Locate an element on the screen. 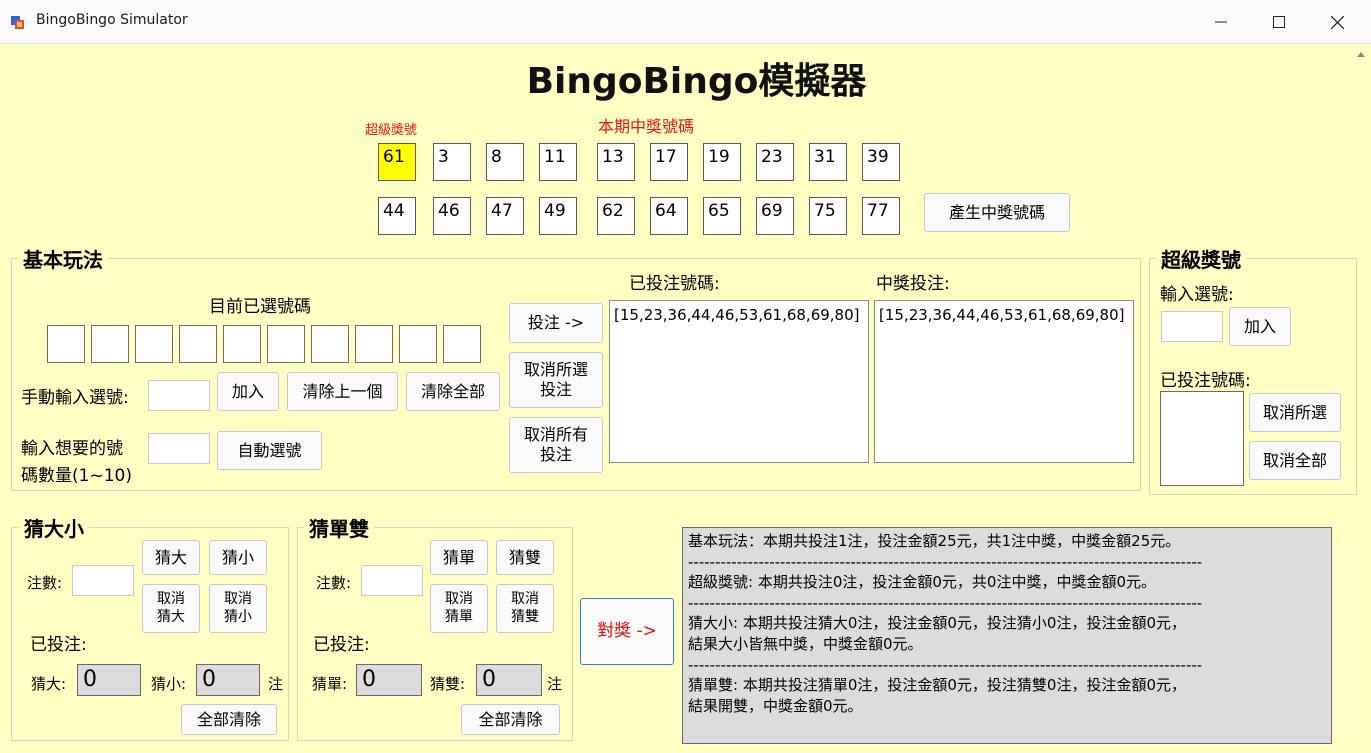  winning-number-box: 31 is located at coordinates (828, 162).